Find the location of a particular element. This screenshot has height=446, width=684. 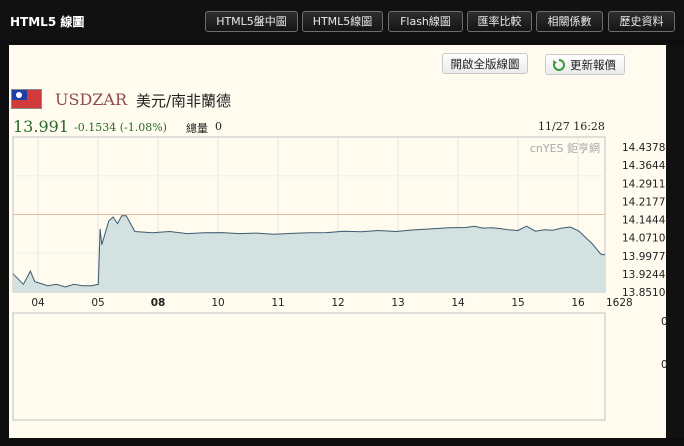

x-axis-tick-label: 11 is located at coordinates (277, 303).